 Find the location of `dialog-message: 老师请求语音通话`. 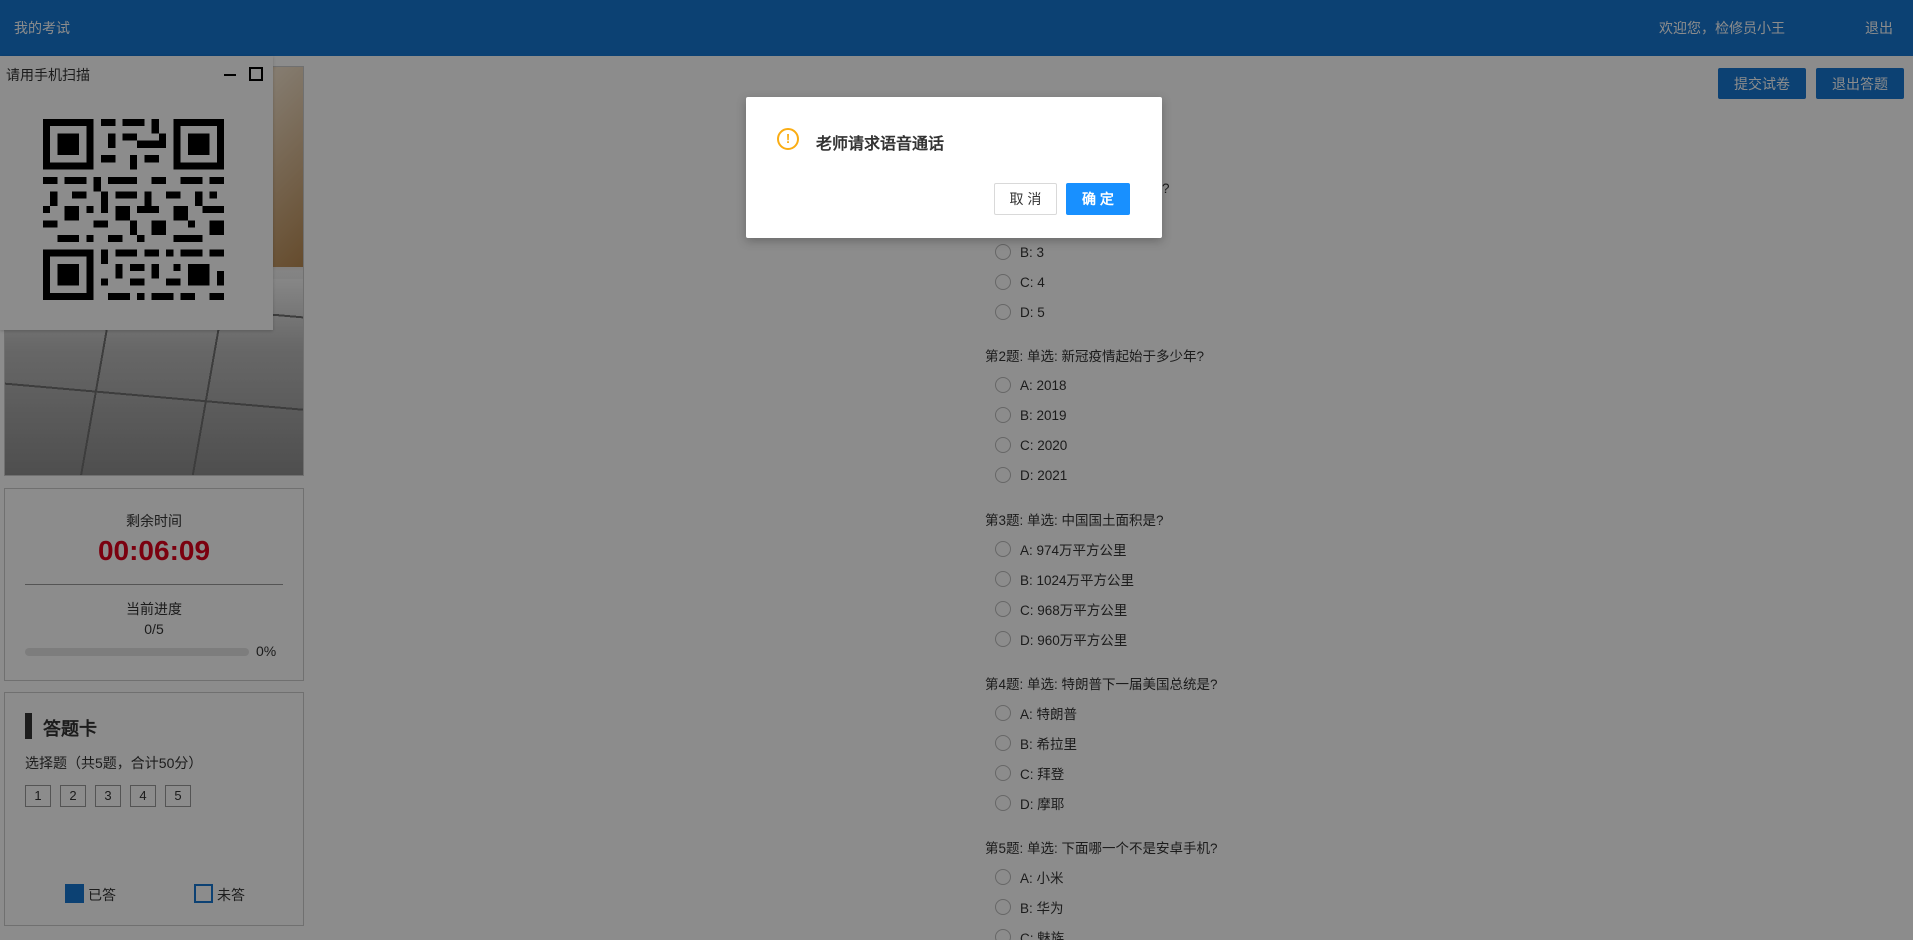

dialog-message: 老师请求语音通话 is located at coordinates (880, 144).